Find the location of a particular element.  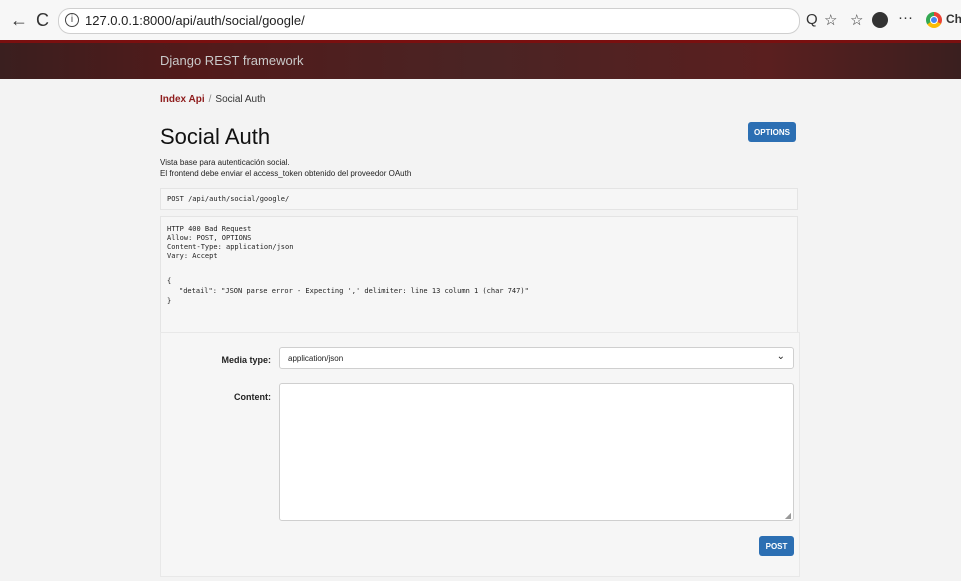

content-textarea: ◢ is located at coordinates (536, 452).